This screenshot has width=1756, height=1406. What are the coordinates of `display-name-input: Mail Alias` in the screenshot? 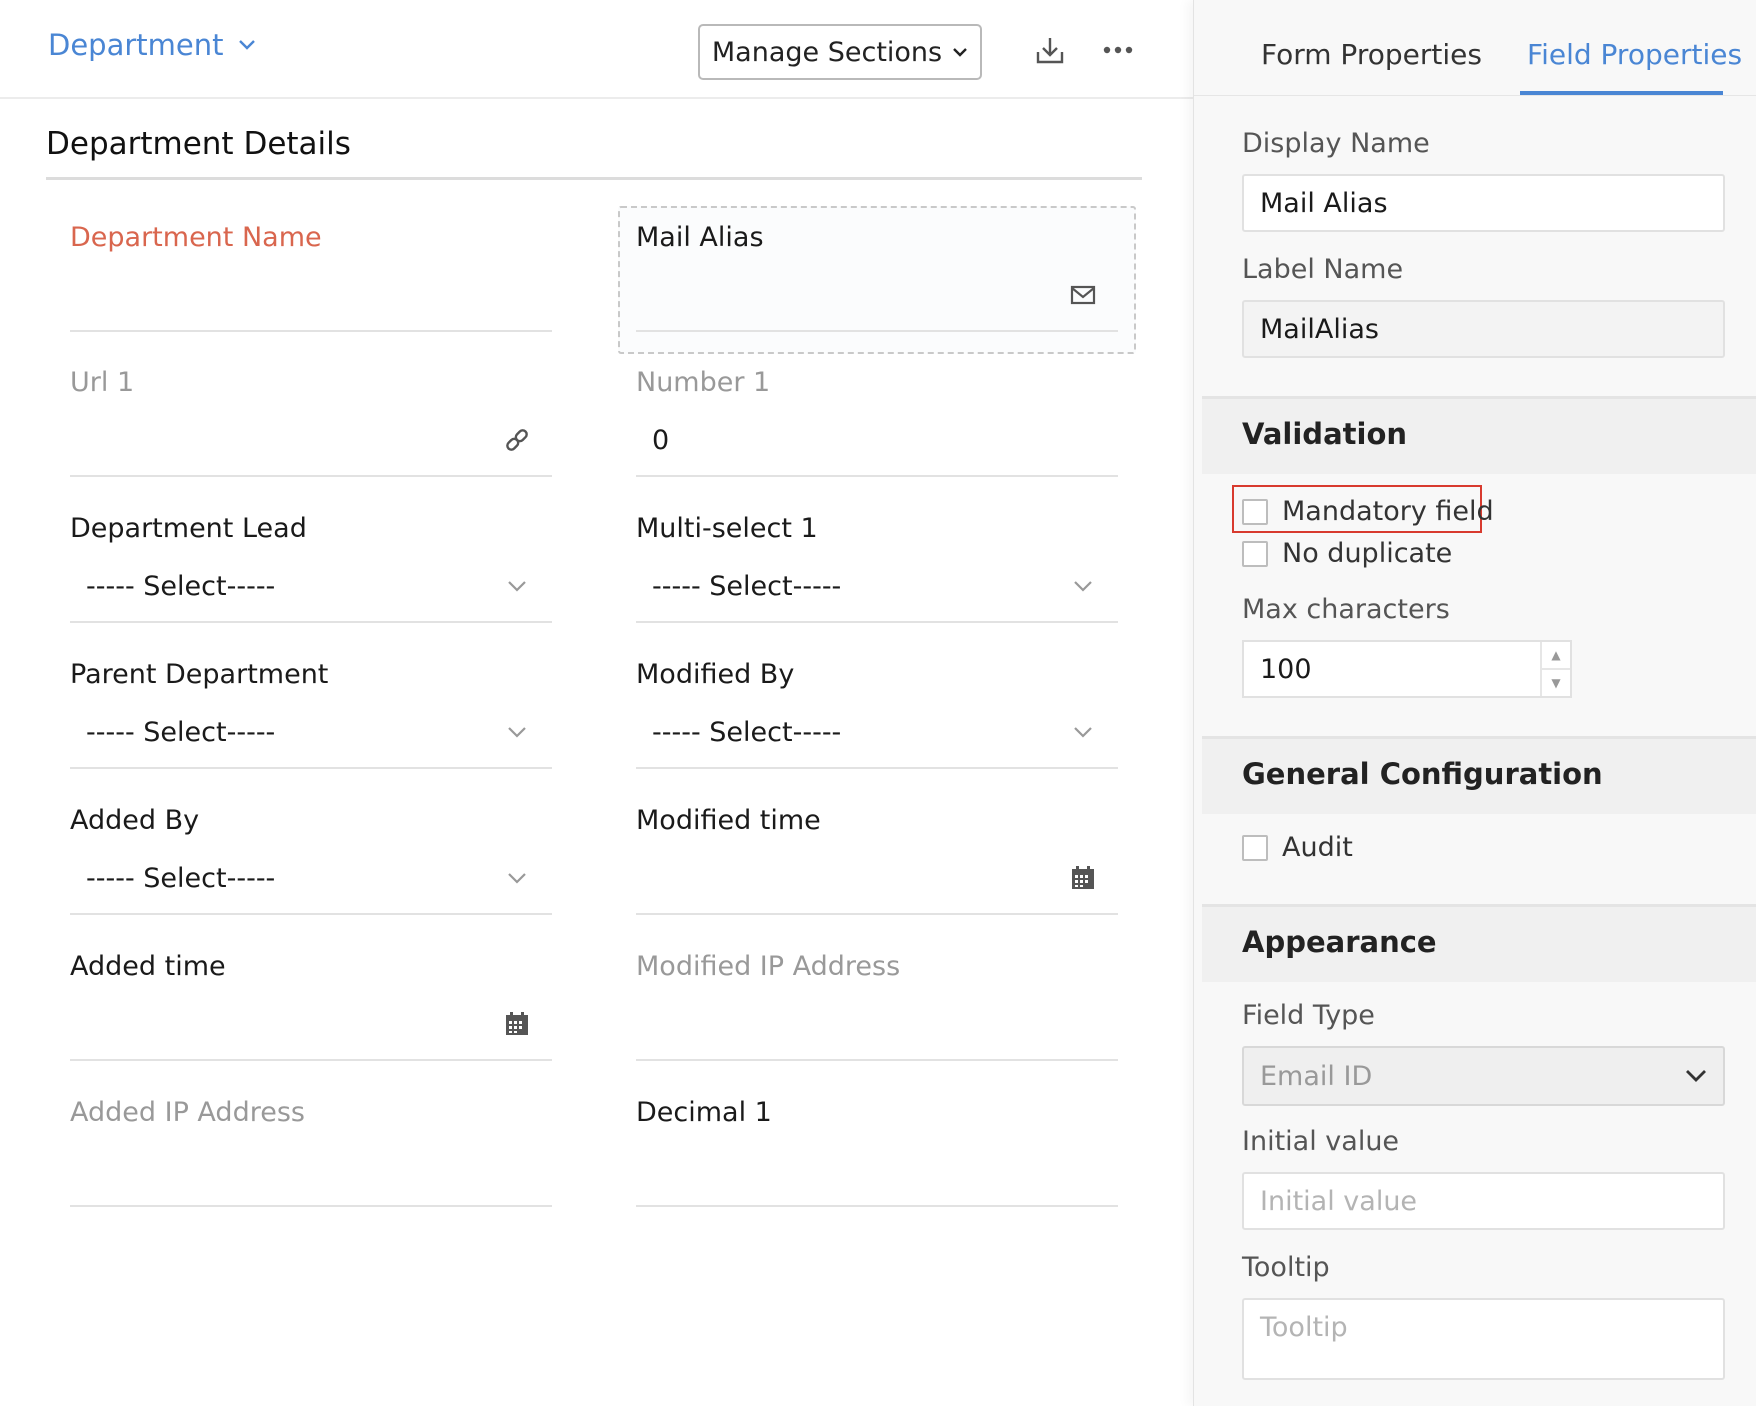 It's located at (1483, 203).